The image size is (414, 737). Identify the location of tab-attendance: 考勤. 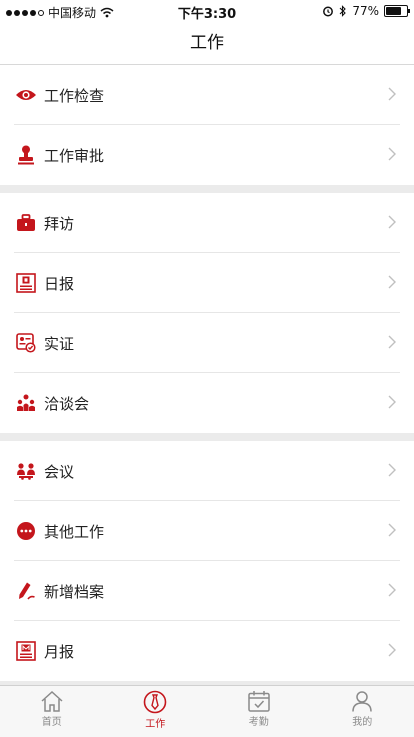
(259, 711).